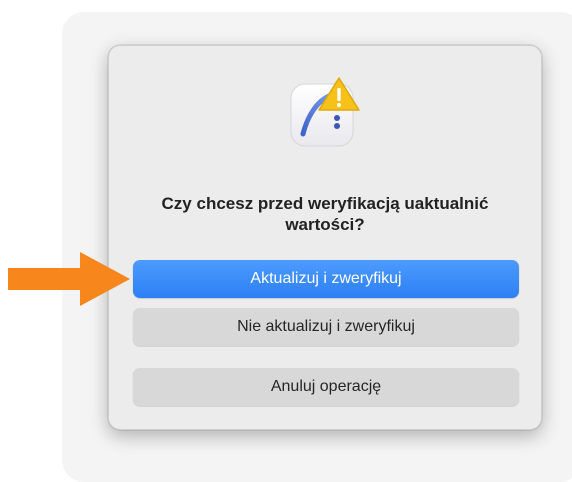 This screenshot has width=572, height=482. Describe the element at coordinates (326, 279) in the screenshot. I see `update-and-verify-button: Aktualizuj i zweryfikuj` at that location.